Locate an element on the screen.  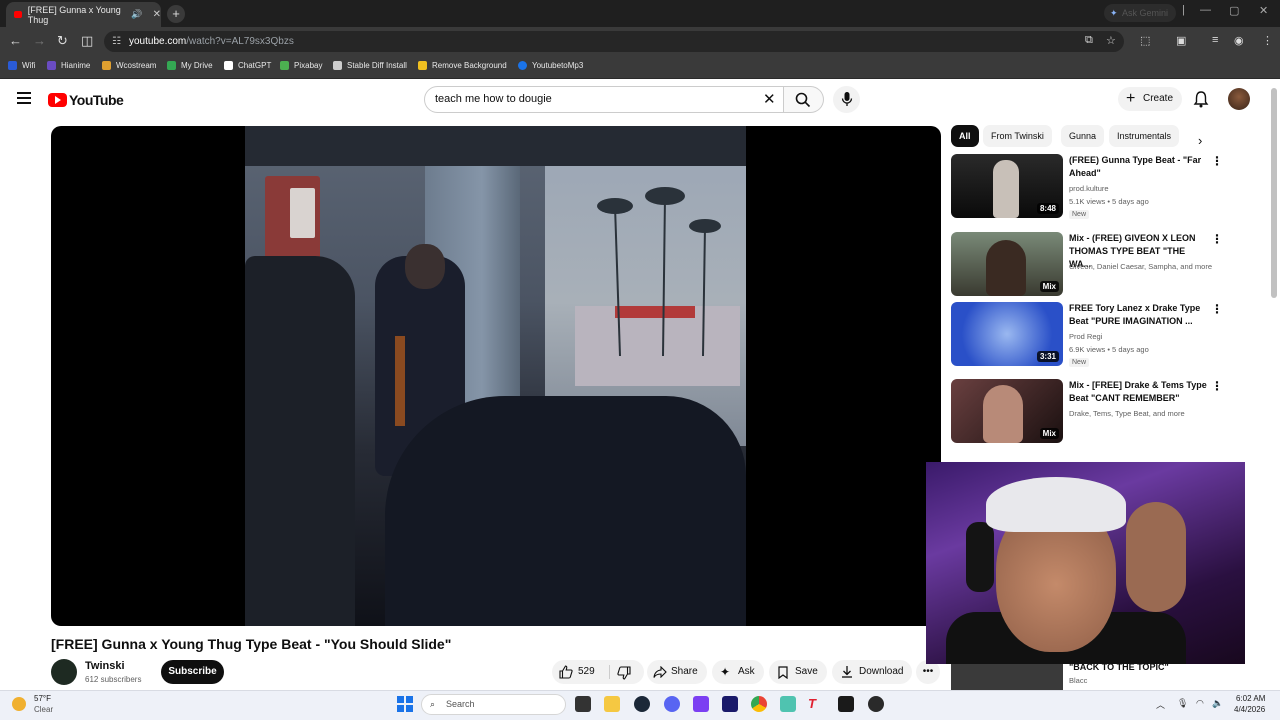
bookmark-my-drive: My Drive is located at coordinates (190, 65).